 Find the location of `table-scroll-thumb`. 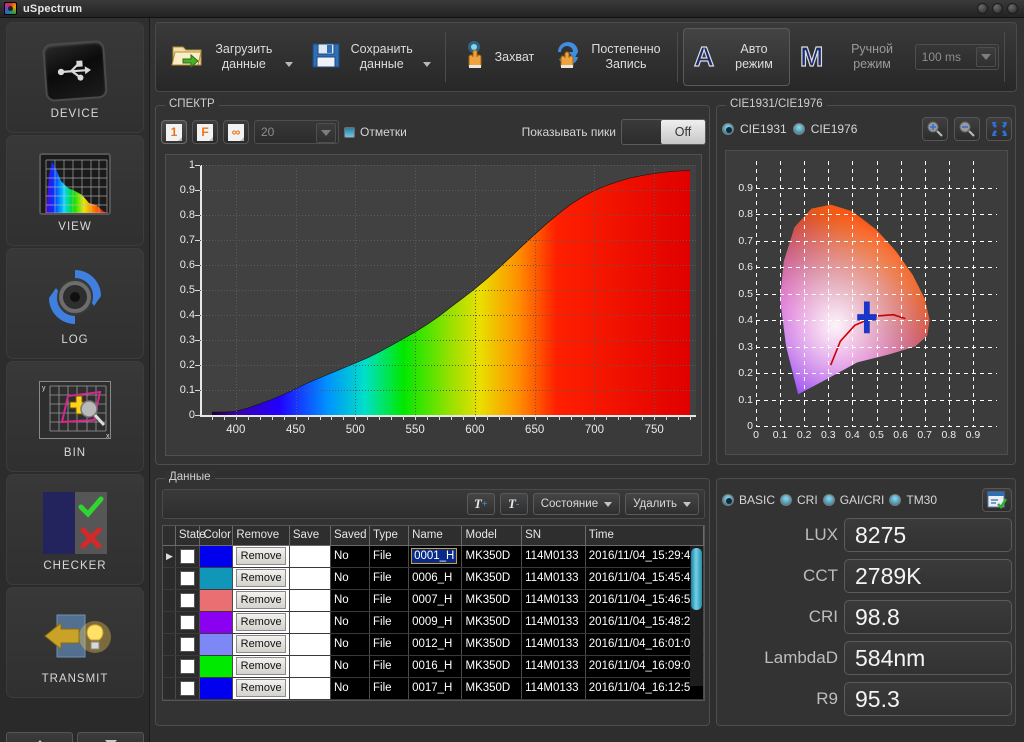

table-scroll-thumb is located at coordinates (696, 579).